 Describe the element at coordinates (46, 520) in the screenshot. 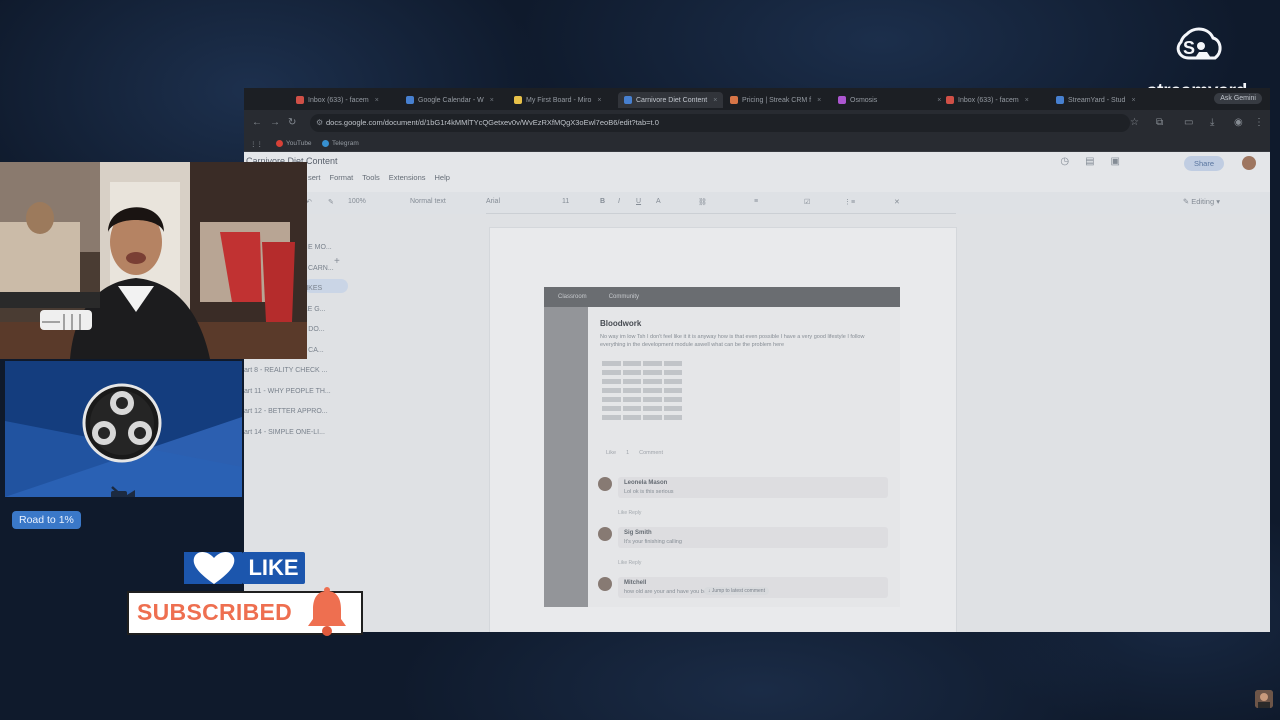

I see `road-badge: Road to 1%` at that location.